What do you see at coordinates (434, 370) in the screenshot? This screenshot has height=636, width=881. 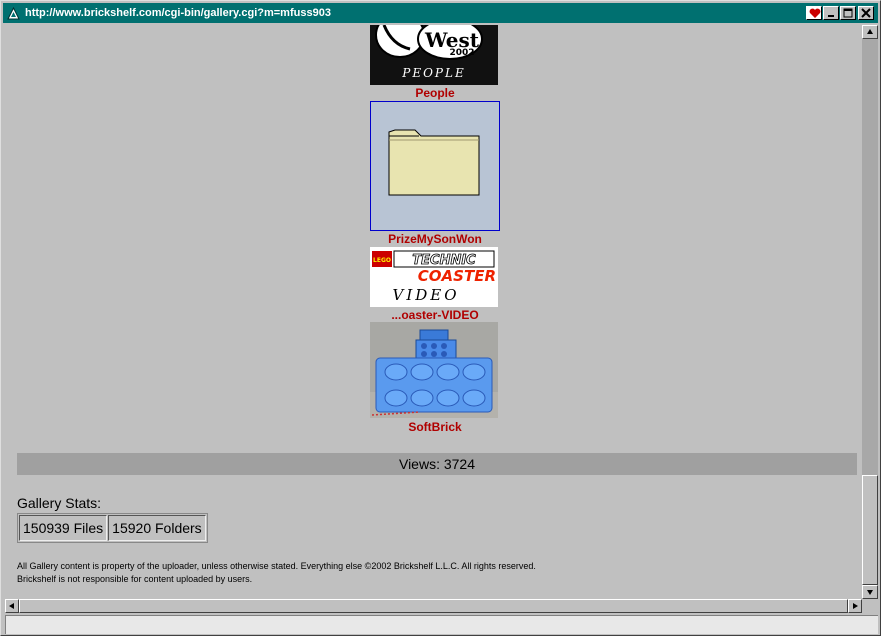 I see `softbrick-thumbnail` at bounding box center [434, 370].